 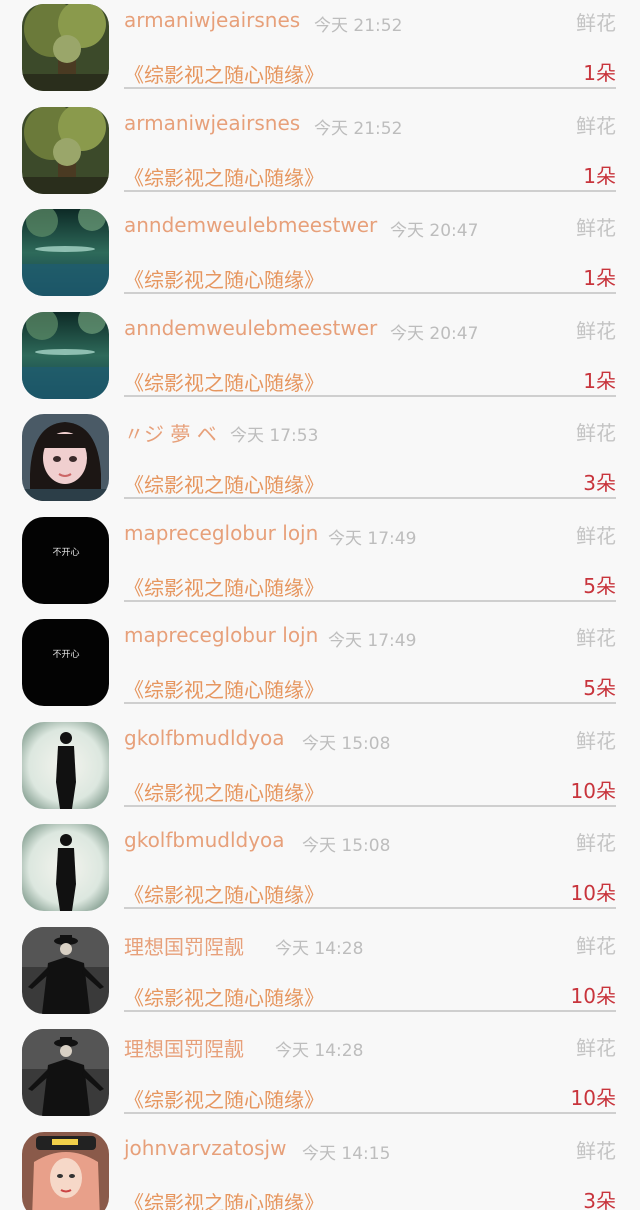 I want to click on timestamp: 今天 17:53, so click(x=274, y=436).